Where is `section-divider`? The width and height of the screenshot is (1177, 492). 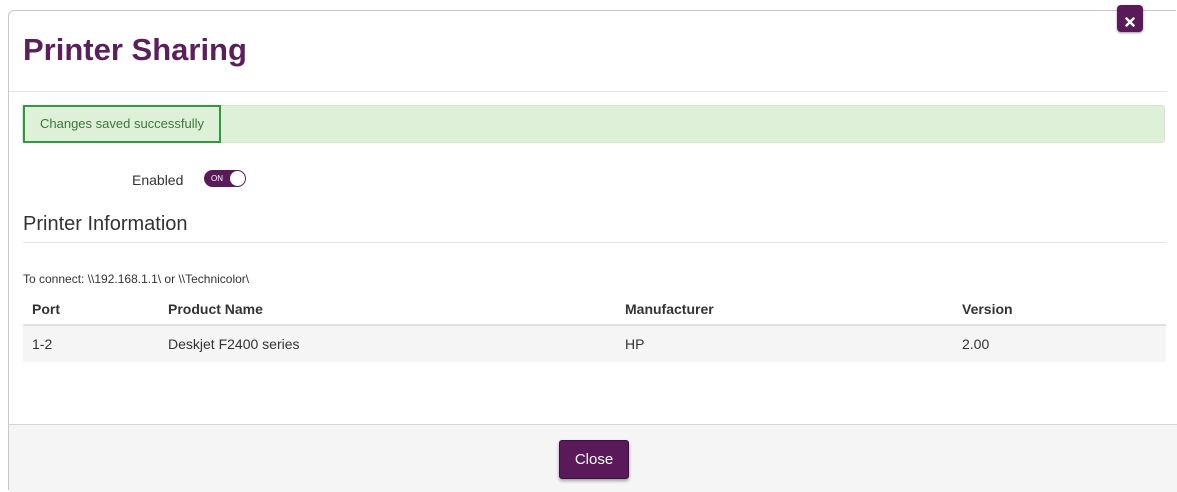 section-divider is located at coordinates (594, 242).